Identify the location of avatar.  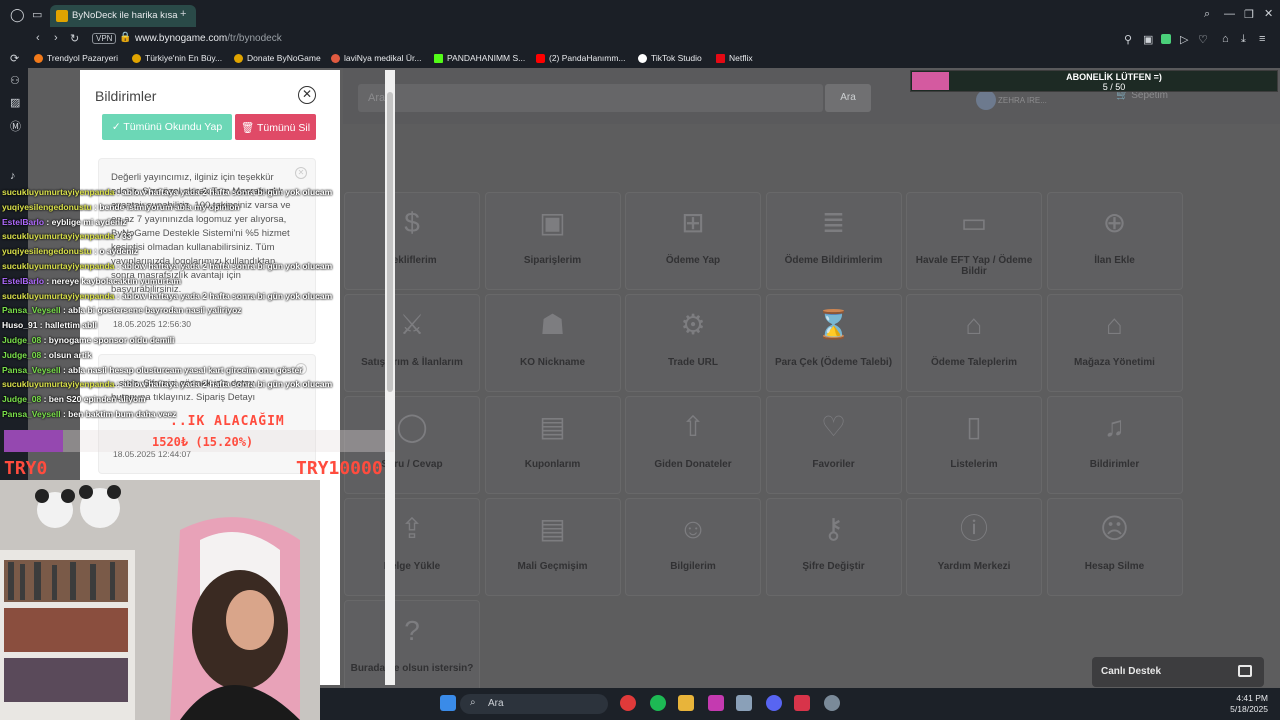
(986, 100).